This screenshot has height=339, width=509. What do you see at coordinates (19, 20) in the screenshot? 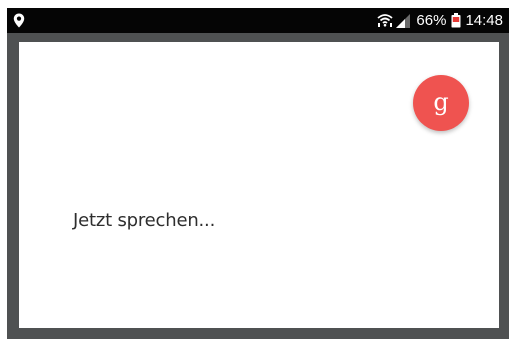
I see `location-icon` at bounding box center [19, 20].